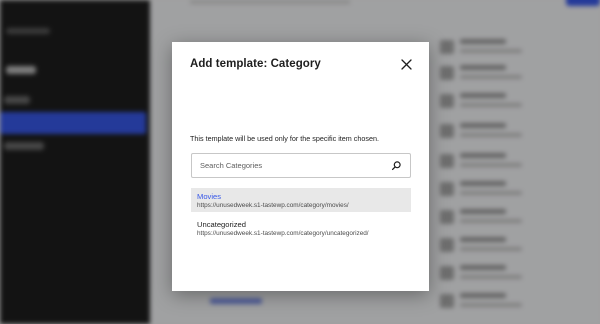 Image resolution: width=600 pixels, height=324 pixels. I want to click on close-button, so click(406, 64).